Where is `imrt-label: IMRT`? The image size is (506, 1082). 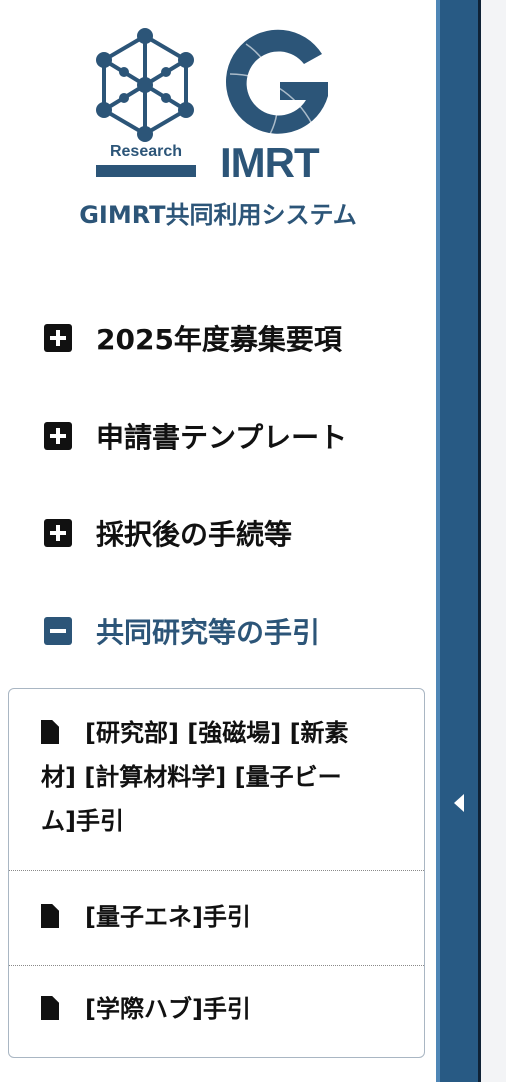 imrt-label: IMRT is located at coordinates (270, 162).